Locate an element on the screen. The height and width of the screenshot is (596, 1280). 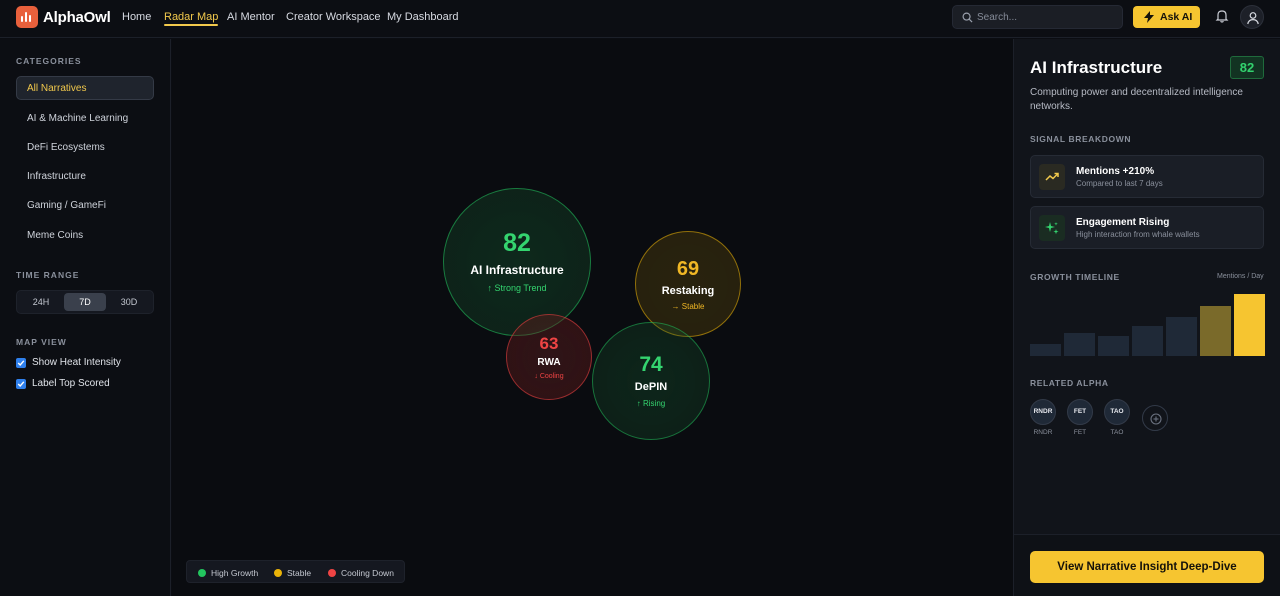
legend-label: Cooling Down is located at coordinates (367, 573).